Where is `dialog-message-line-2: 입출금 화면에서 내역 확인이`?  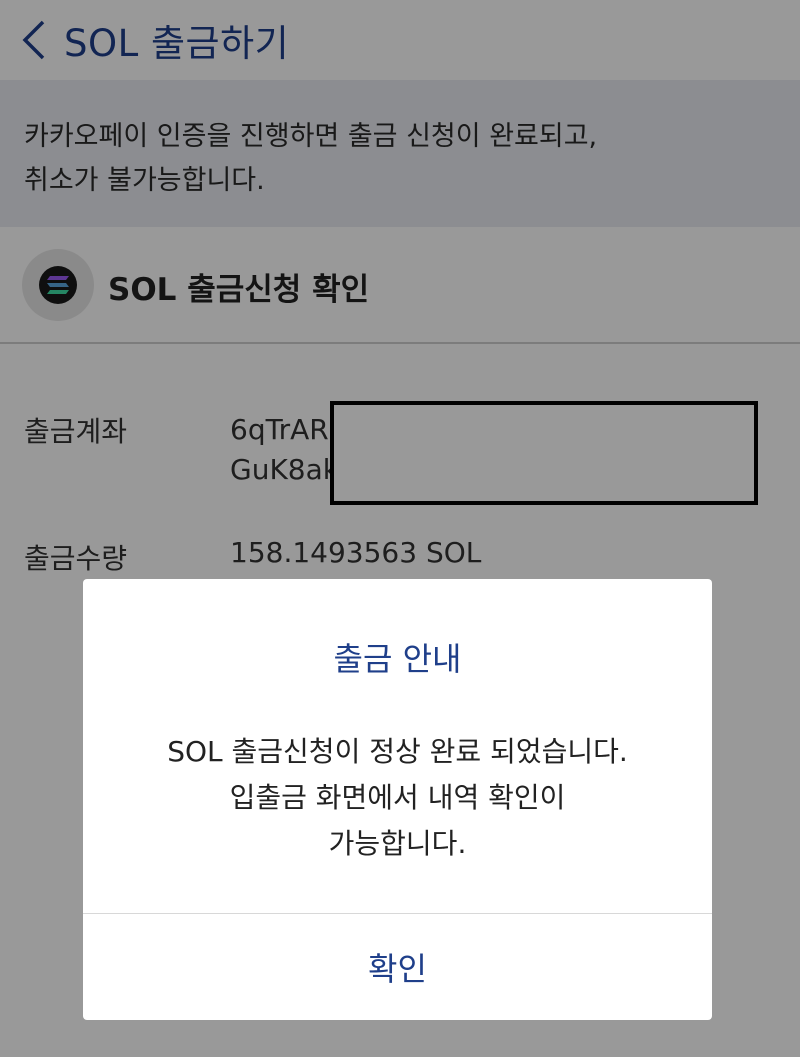 dialog-message-line-2: 입출금 화면에서 내역 확인이 is located at coordinates (397, 797).